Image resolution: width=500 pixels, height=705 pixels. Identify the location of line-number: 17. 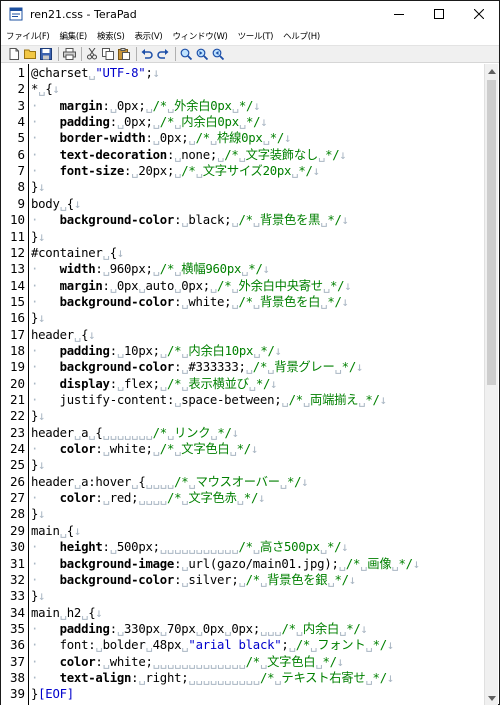
(17, 334).